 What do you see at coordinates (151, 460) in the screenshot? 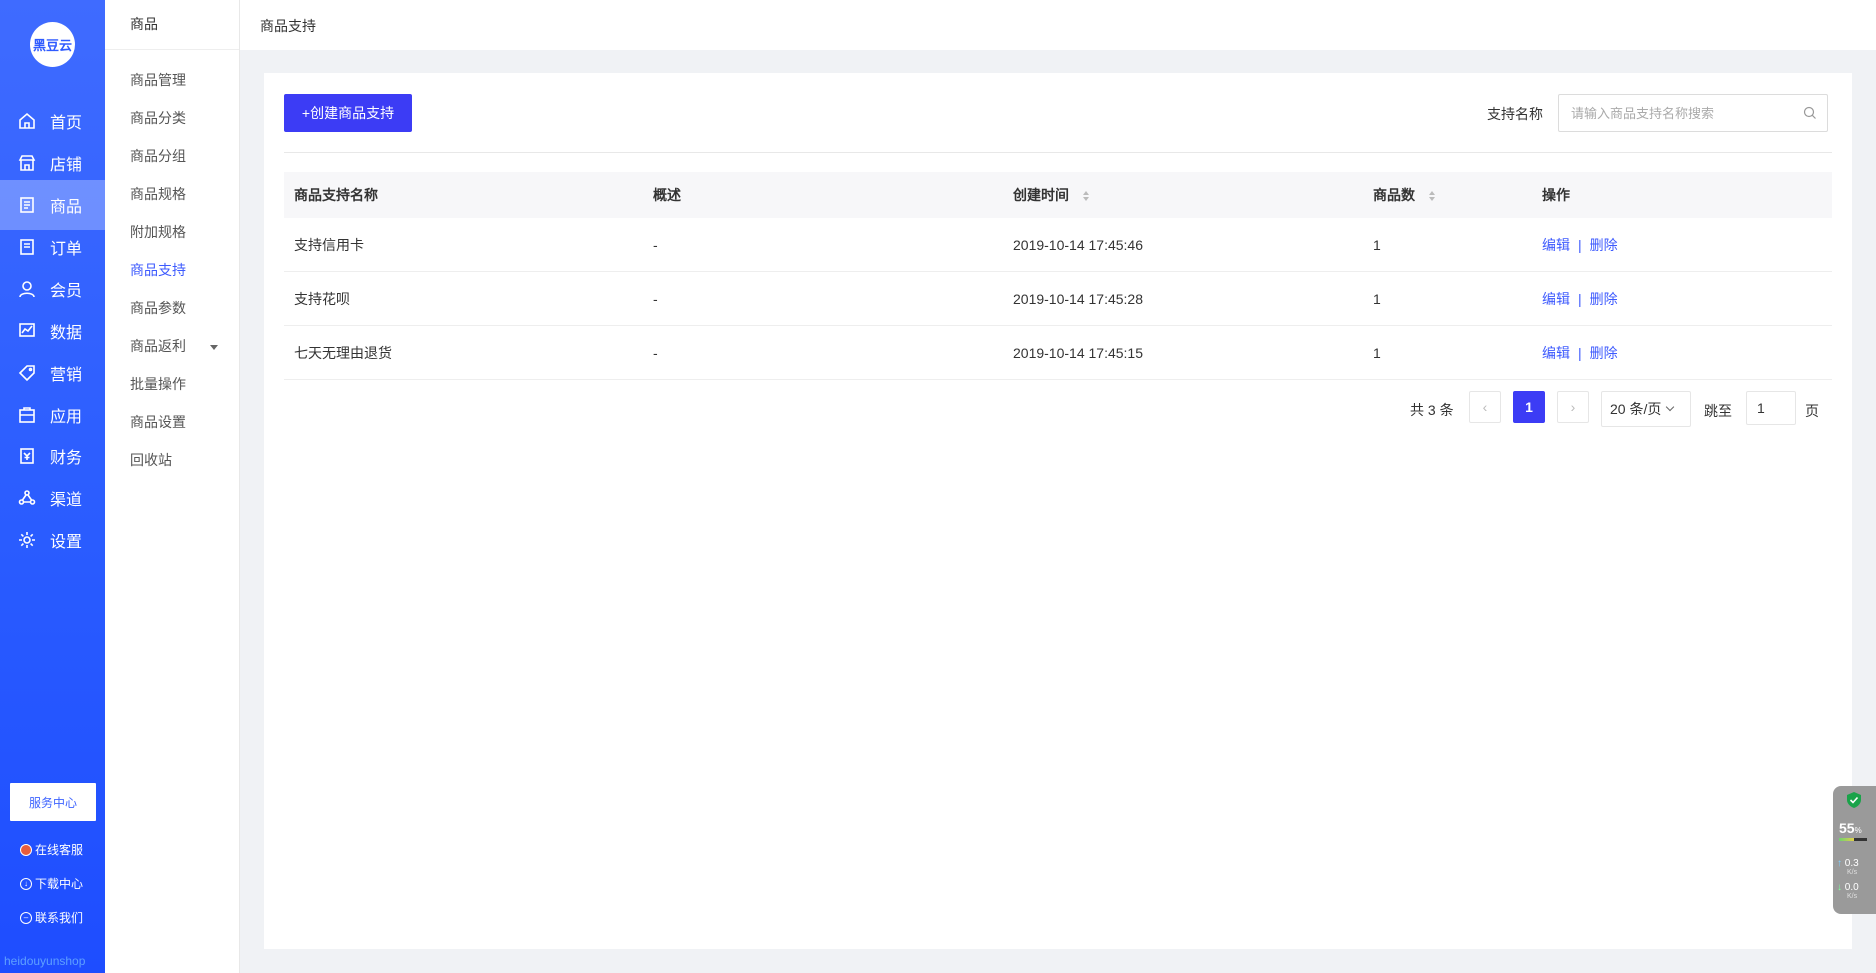
I see `sub-item-recycle-bin: 回收站` at bounding box center [151, 460].